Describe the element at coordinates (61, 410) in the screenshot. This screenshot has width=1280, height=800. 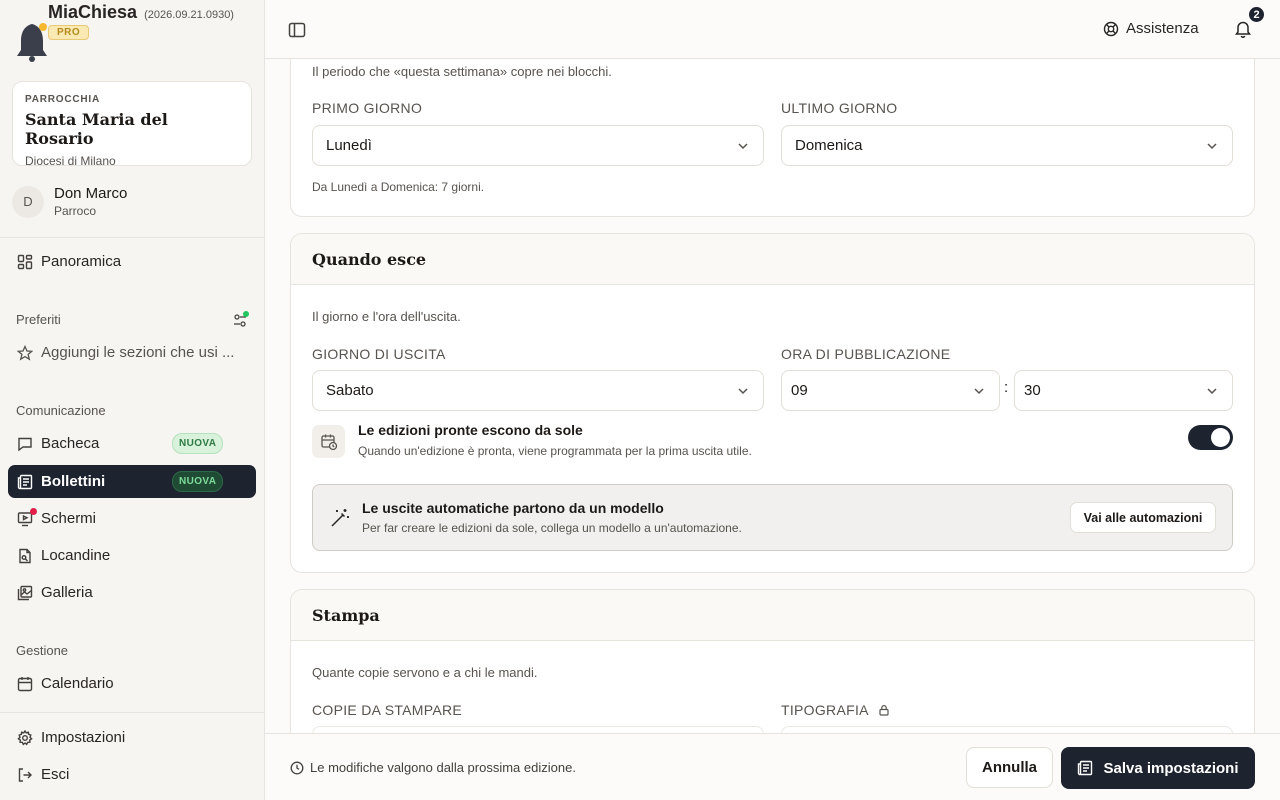
I see `communication-section-title: Comunicazione` at that location.